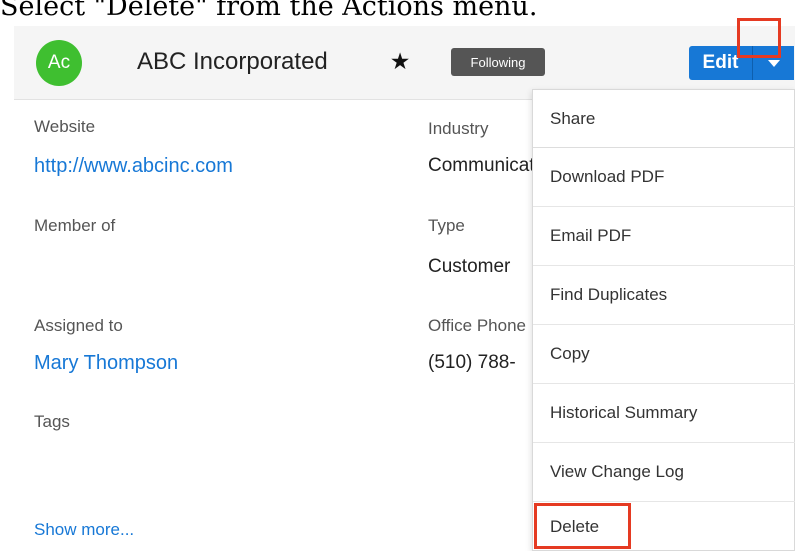 This screenshot has width=795, height=551. Describe the element at coordinates (78, 325) in the screenshot. I see `assigned-to-label: Assigned to` at that location.